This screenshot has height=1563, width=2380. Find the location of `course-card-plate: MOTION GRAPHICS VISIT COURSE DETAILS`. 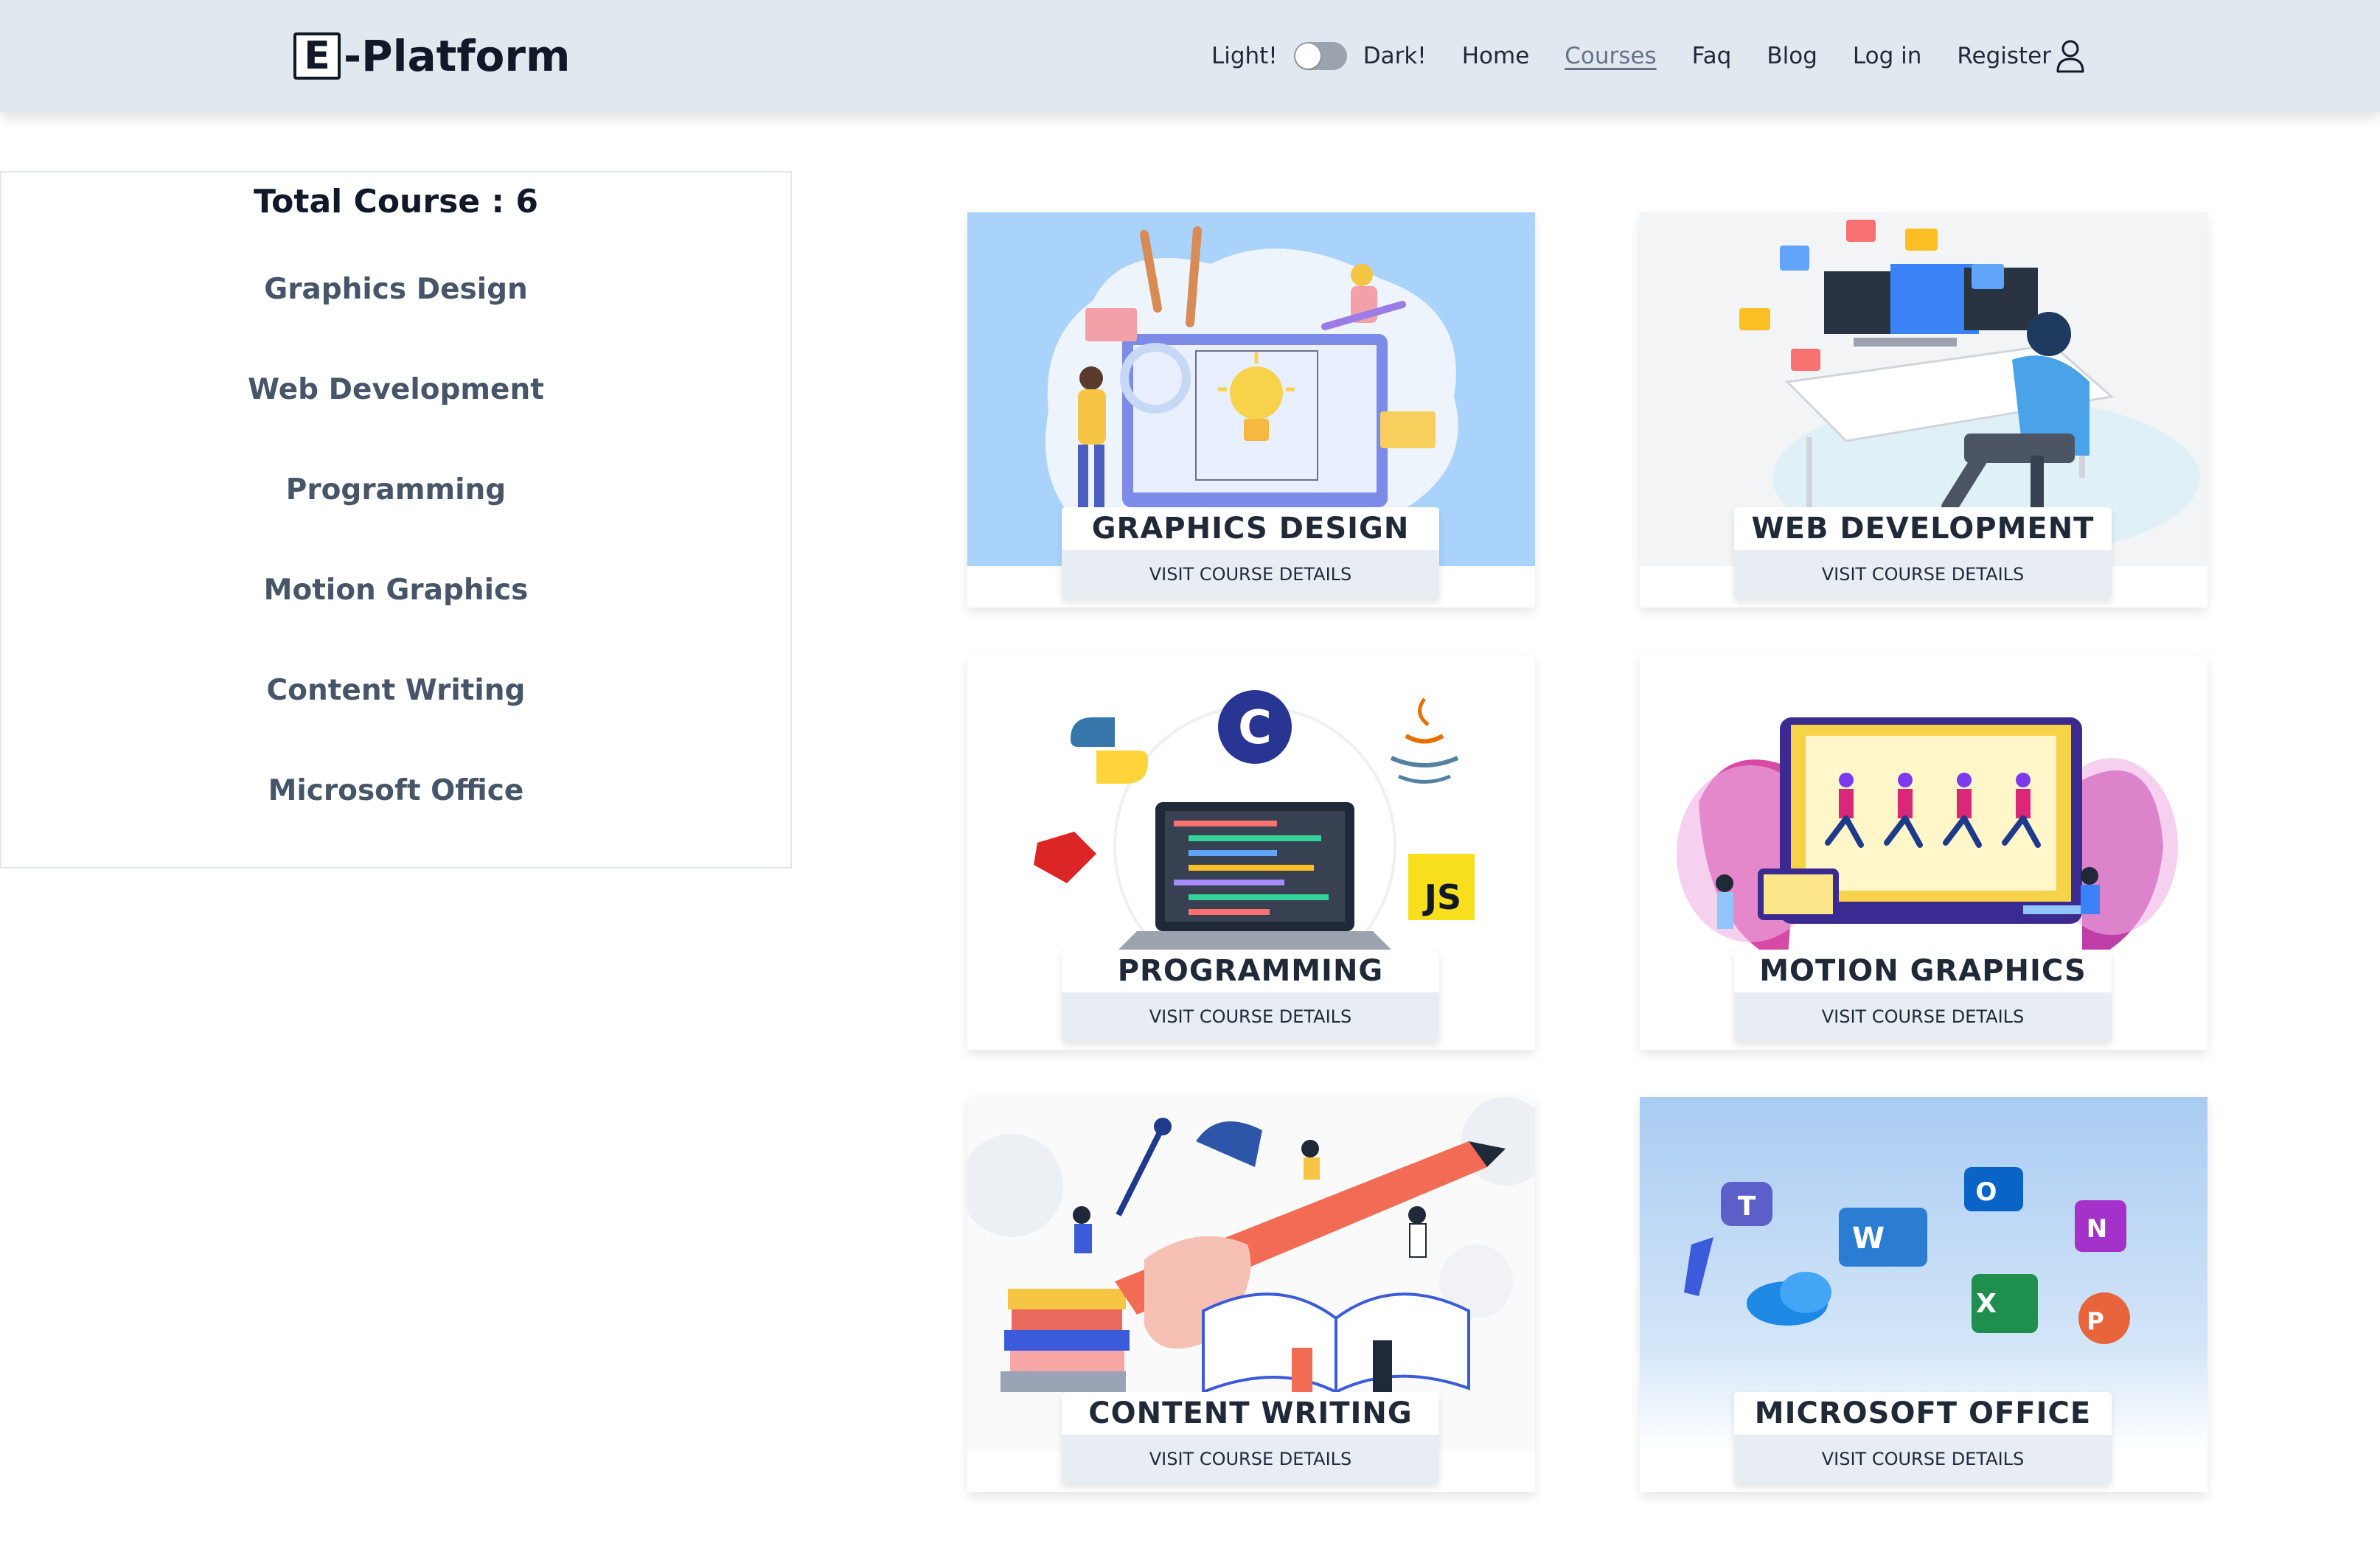

course-card-plate: MOTION GRAPHICS VISIT COURSE DETAILS is located at coordinates (1923, 995).